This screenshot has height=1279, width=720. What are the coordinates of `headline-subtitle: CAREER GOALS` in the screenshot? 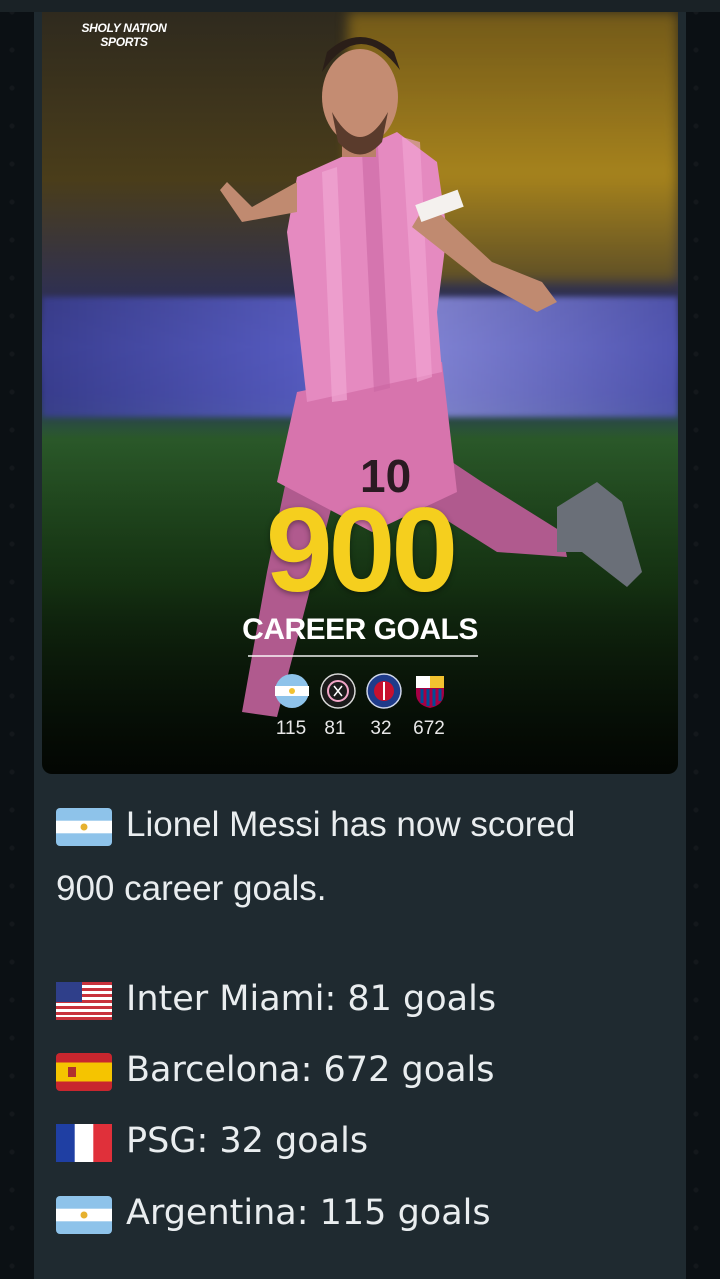 It's located at (360, 629).